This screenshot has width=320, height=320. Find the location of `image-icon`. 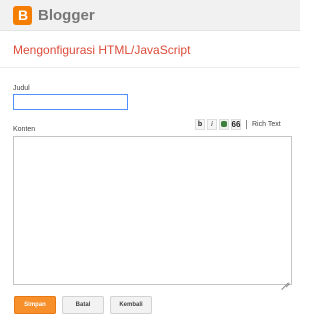

image-icon is located at coordinates (224, 124).